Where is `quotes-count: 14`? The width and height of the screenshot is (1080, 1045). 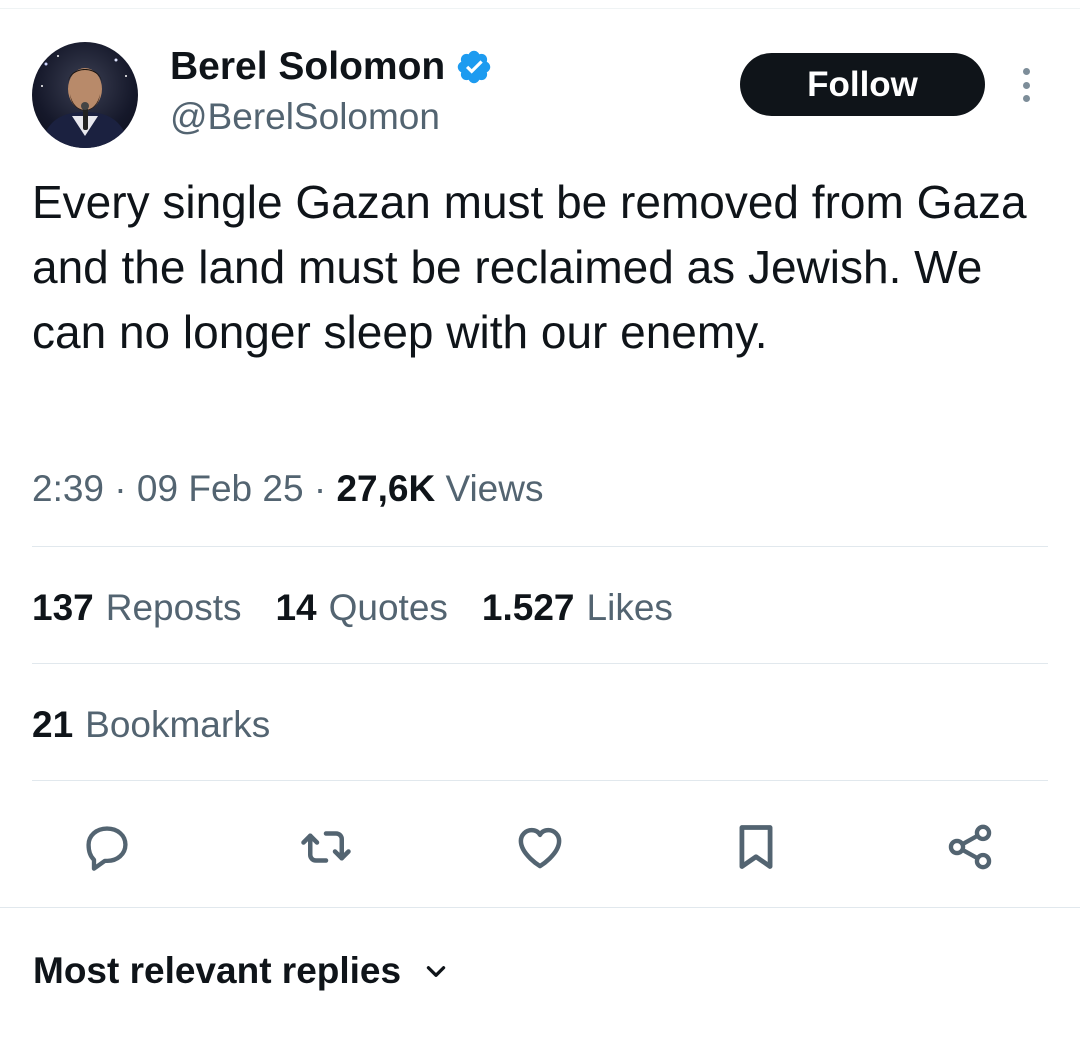 quotes-count: 14 is located at coordinates (296, 607).